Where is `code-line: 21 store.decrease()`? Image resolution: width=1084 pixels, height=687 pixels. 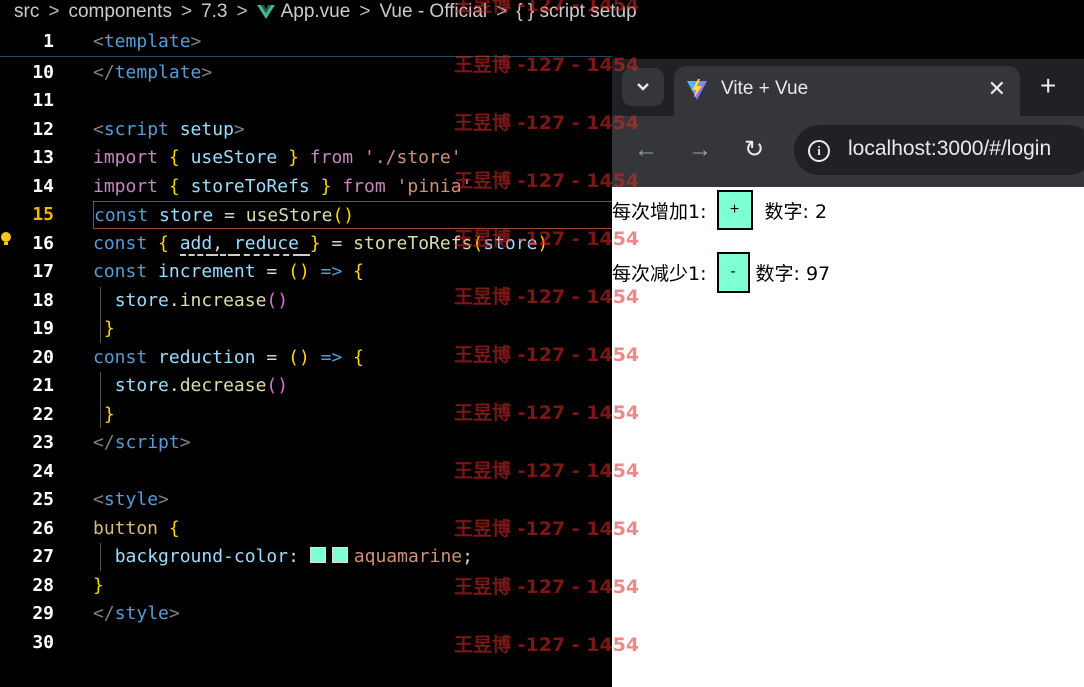 code-line: 21 store.decrease() is located at coordinates (160, 385).